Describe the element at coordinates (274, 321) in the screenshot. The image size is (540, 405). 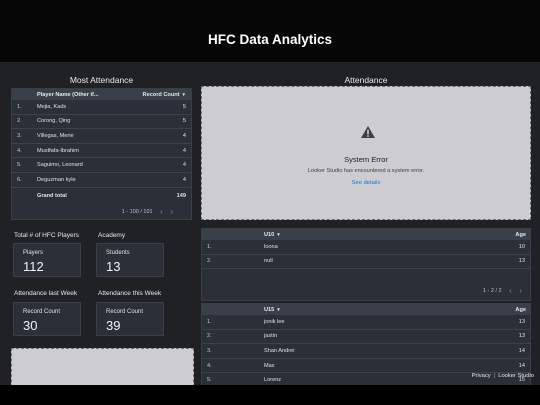
I see `row-name: jonik lee` at that location.